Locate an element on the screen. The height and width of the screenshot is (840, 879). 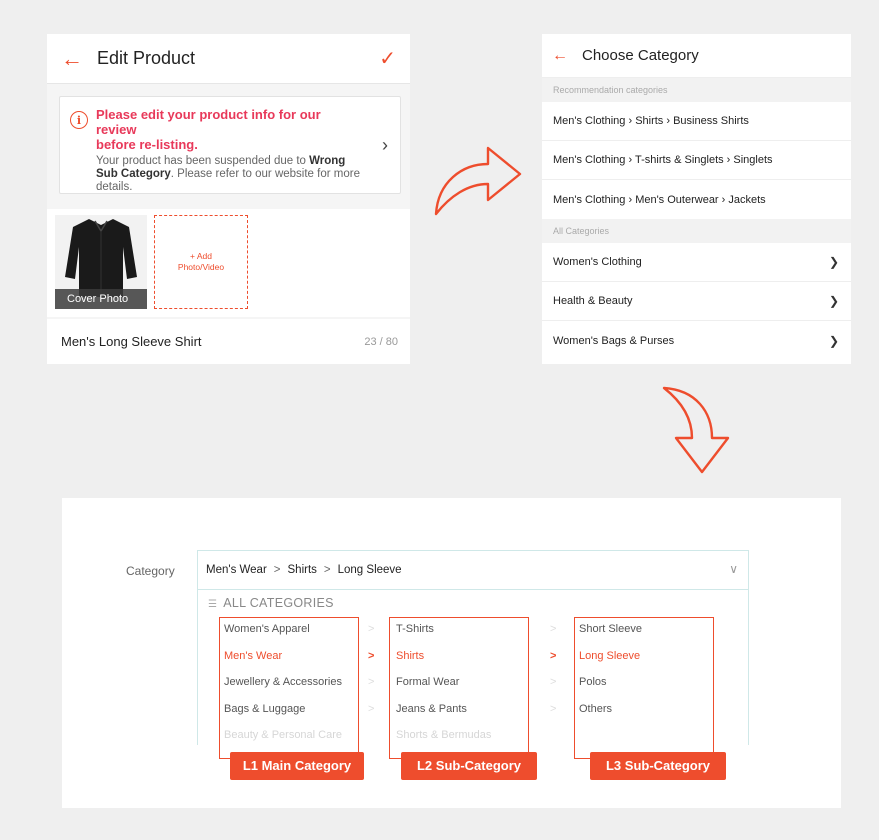
photo-section: Cover Photo + Add Photo/Video is located at coordinates (228, 263).